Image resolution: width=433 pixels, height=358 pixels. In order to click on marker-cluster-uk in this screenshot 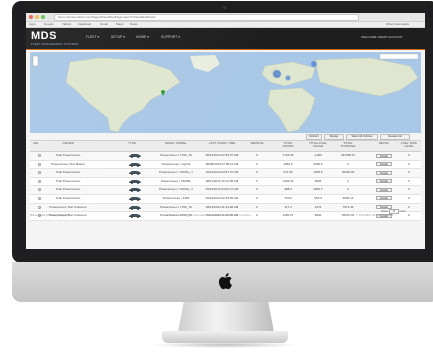, I will do `click(277, 74)`.